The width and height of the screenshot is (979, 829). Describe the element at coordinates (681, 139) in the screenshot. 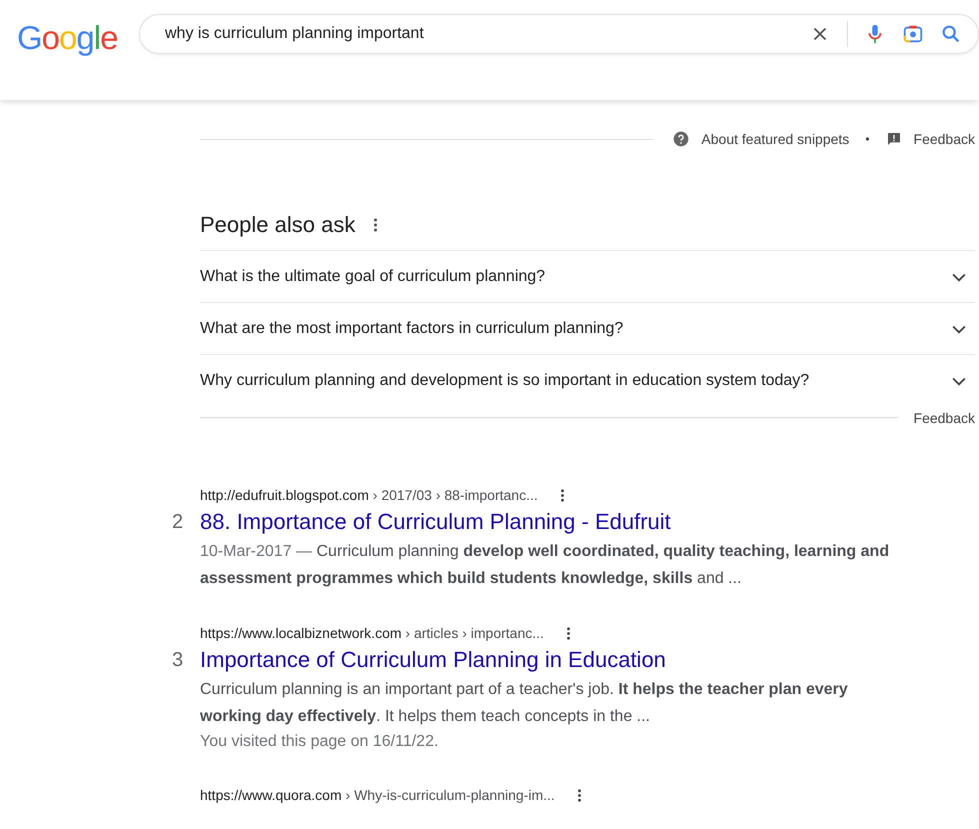

I see `help-icon` at that location.